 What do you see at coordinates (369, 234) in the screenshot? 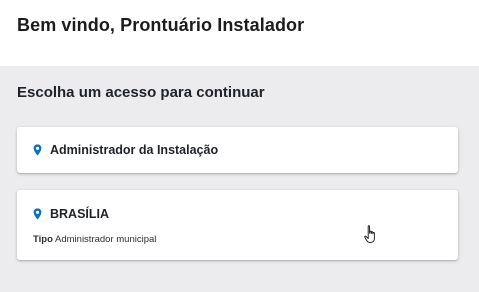
I see `hand-pointer-cursor-icon` at bounding box center [369, 234].